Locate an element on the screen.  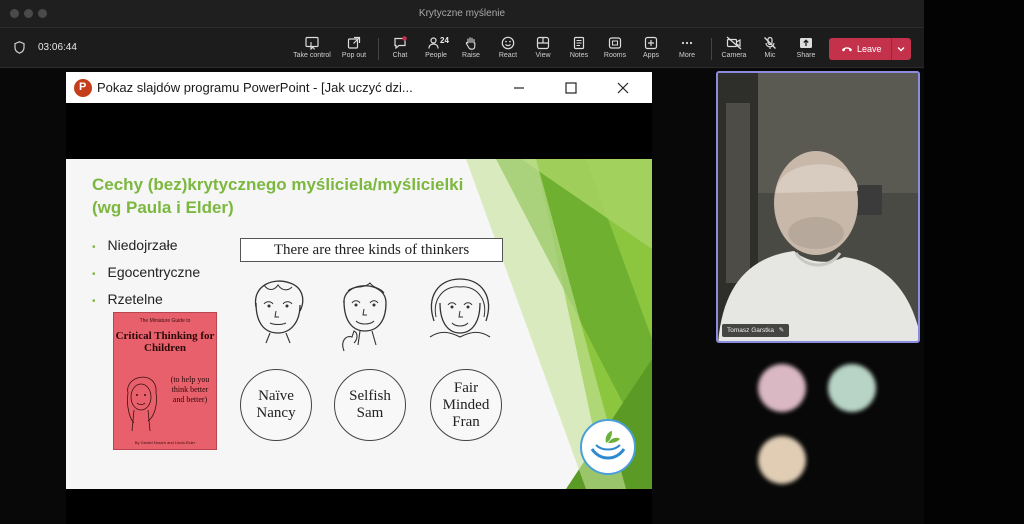
take-control-label: Take control is located at coordinates (312, 55).